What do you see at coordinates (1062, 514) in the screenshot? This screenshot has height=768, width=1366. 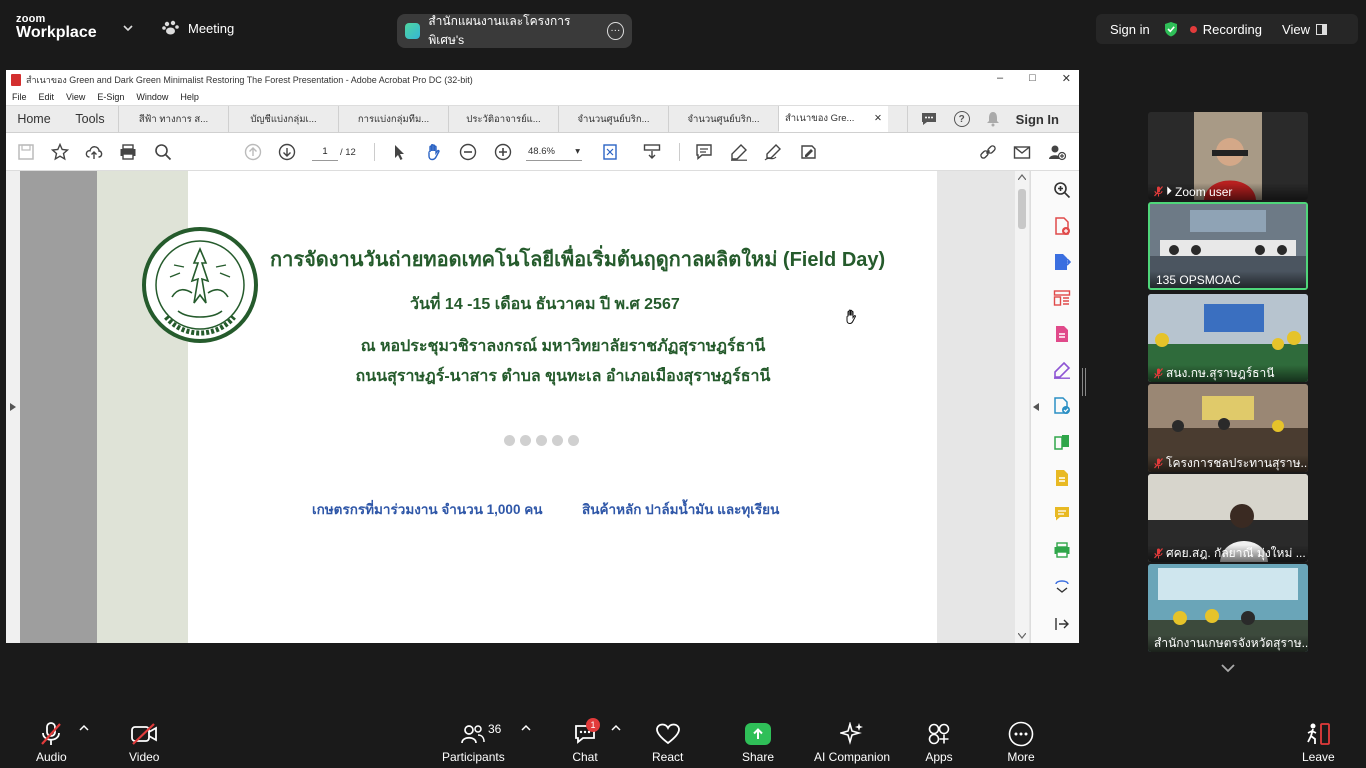 I see `comment-tool-icon` at bounding box center [1062, 514].